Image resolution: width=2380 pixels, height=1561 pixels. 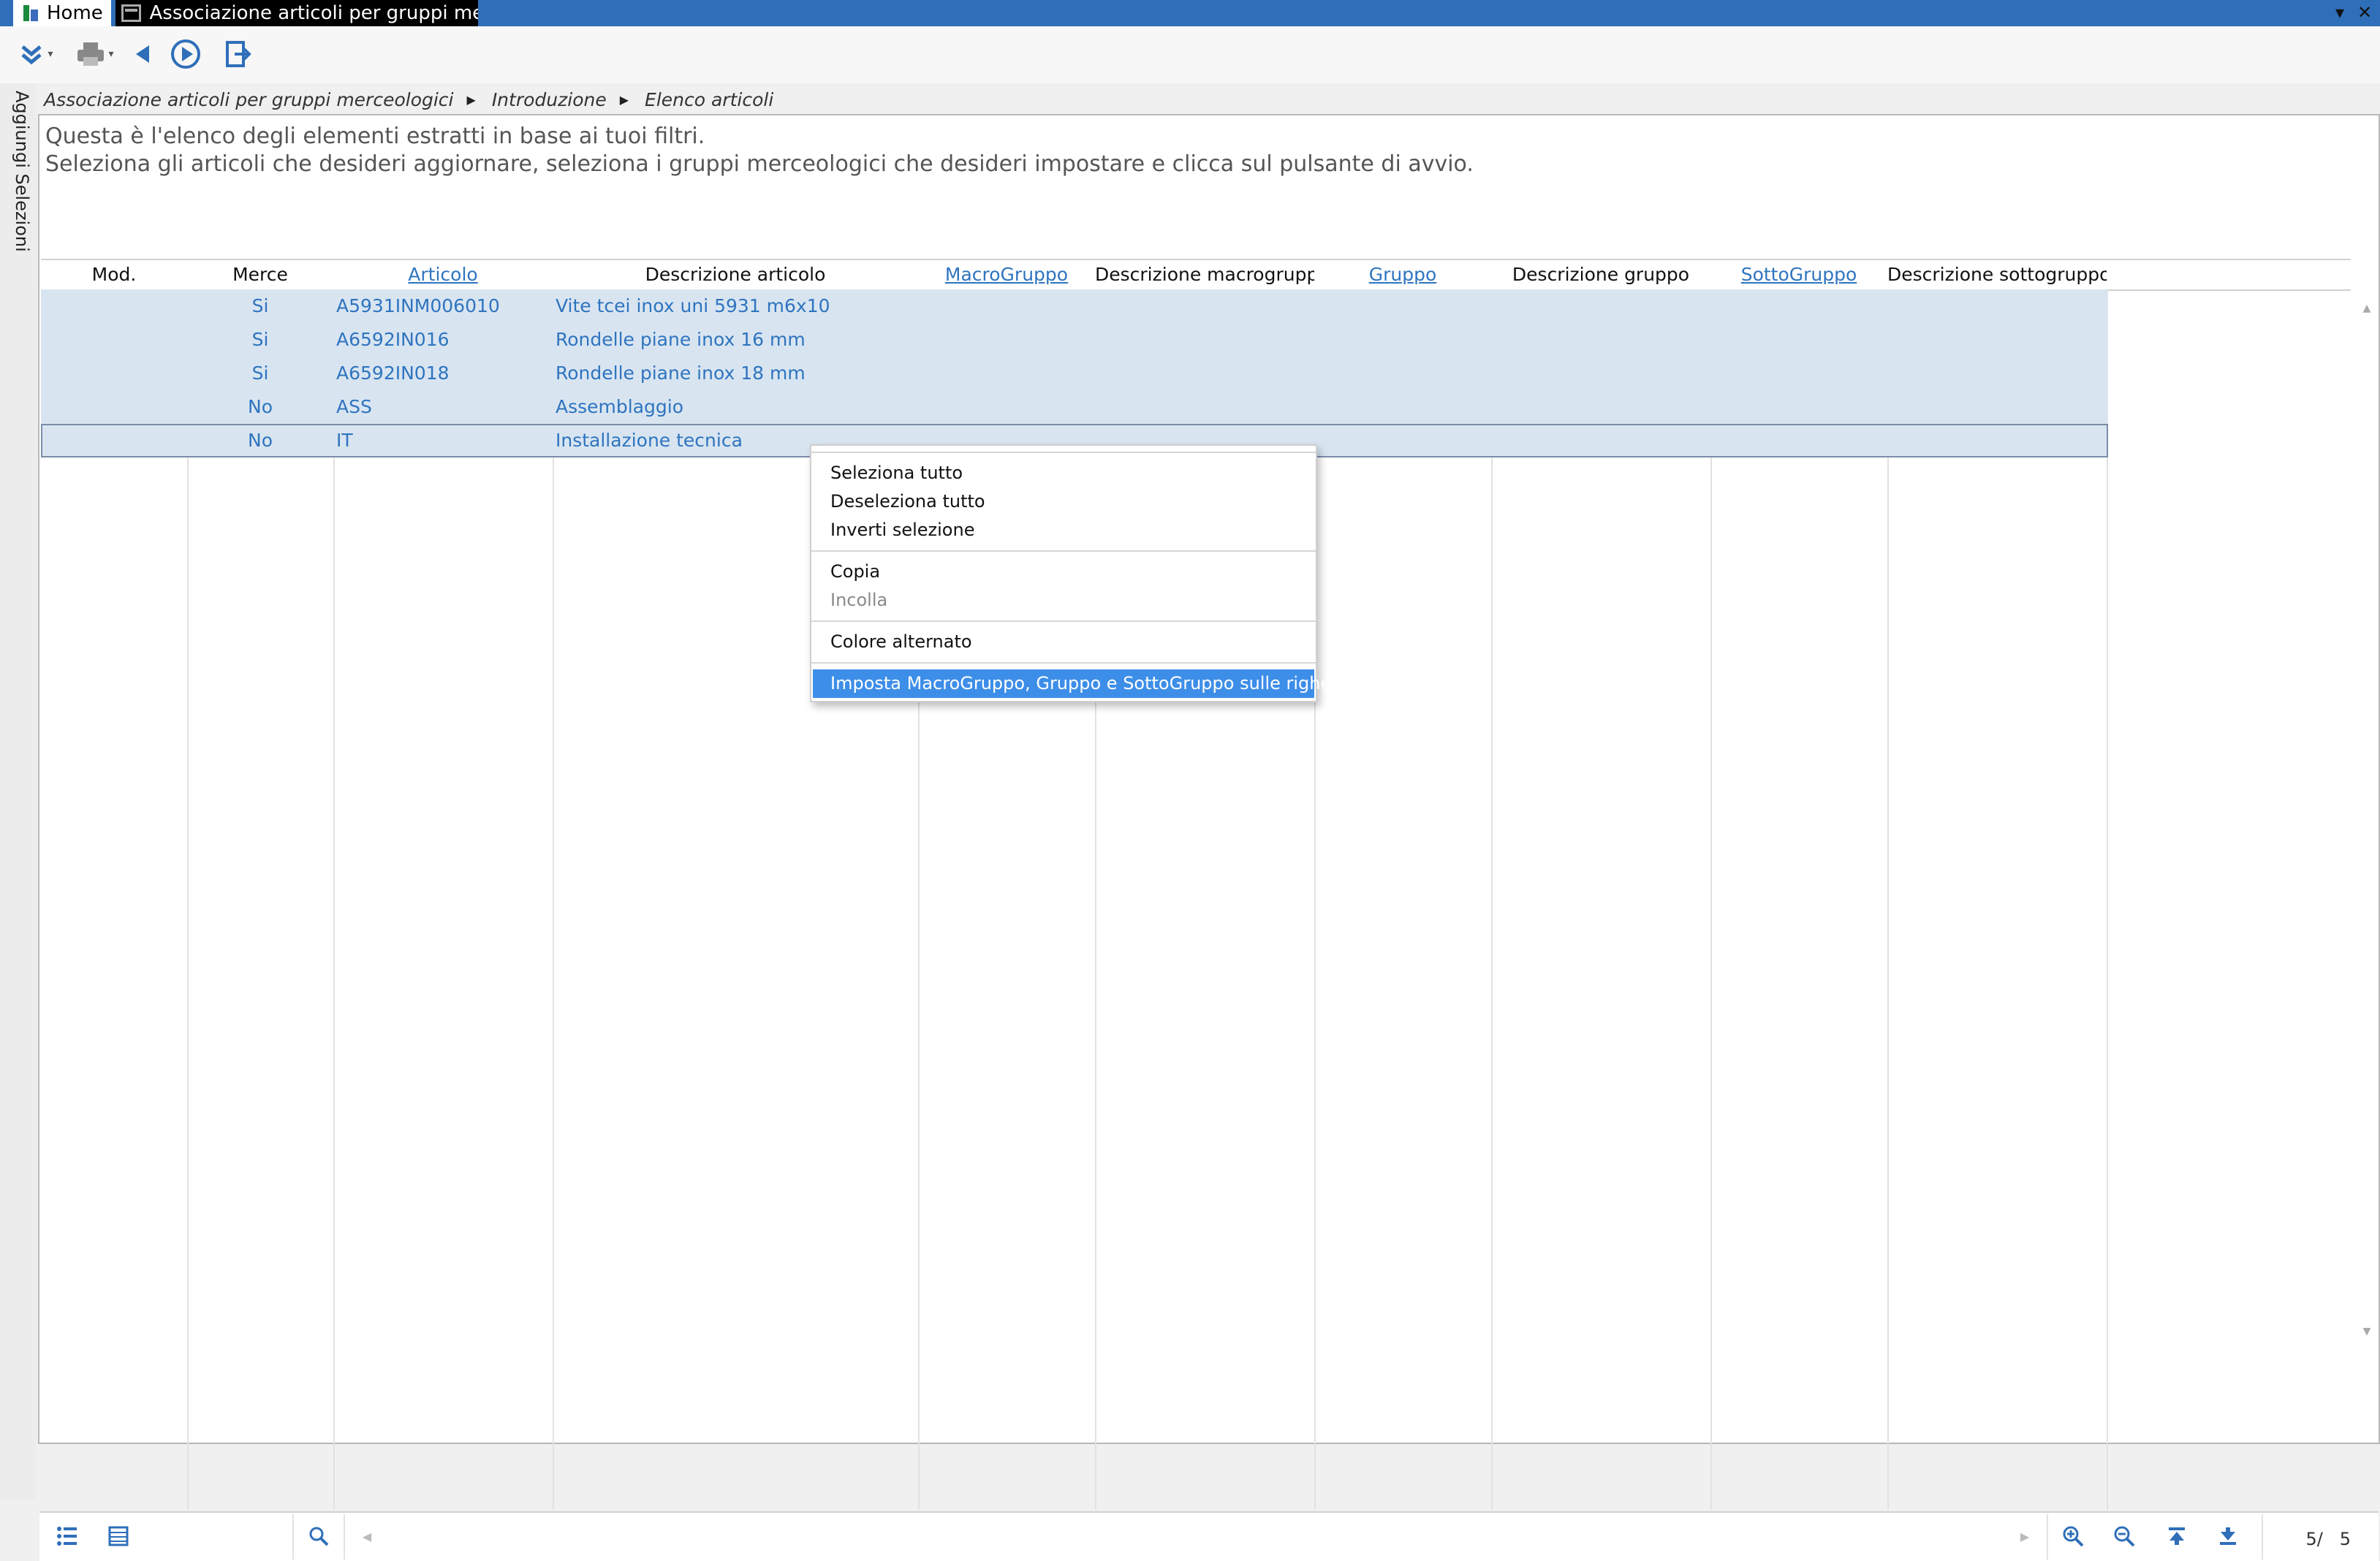 What do you see at coordinates (1063, 572) in the screenshot?
I see `menu-item-copy: Copia` at bounding box center [1063, 572].